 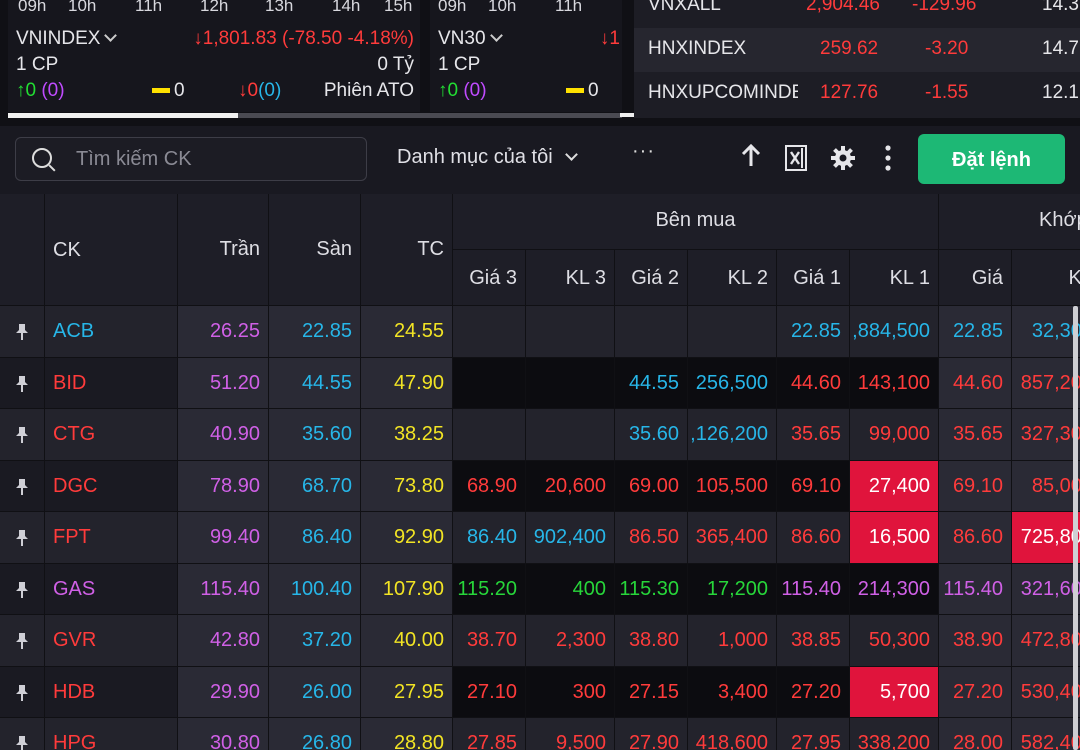 What do you see at coordinates (1046, 692) in the screenshot?
I see `match-volume: 530,400` at bounding box center [1046, 692].